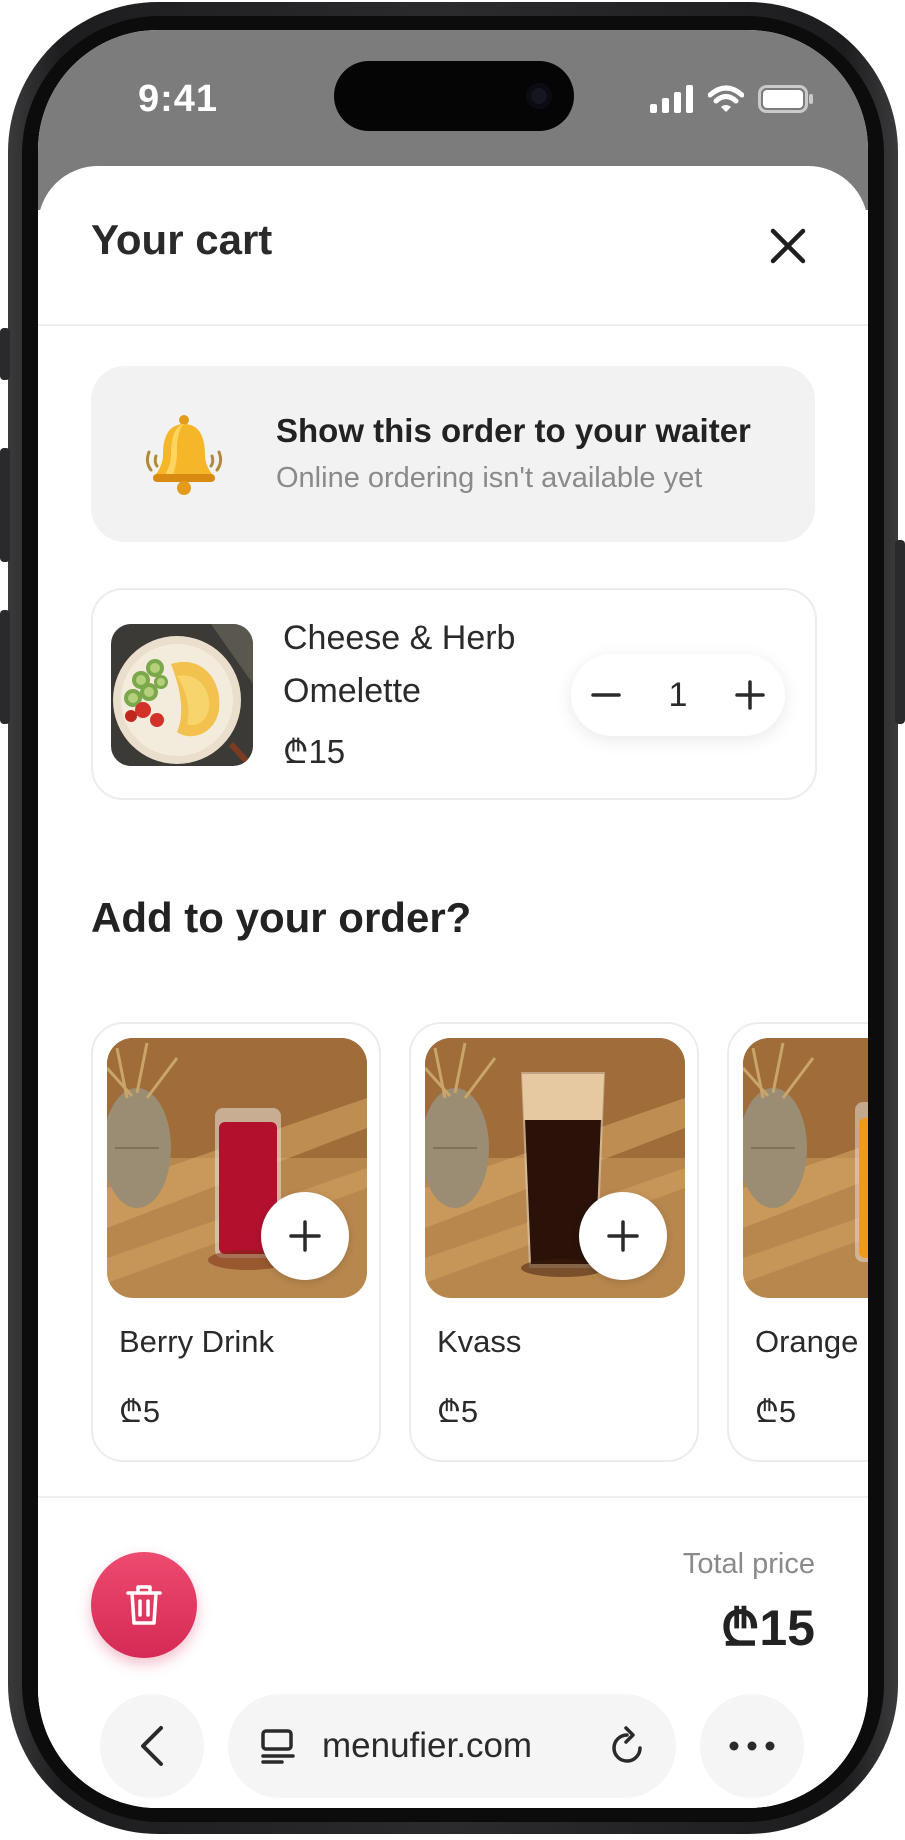 Image resolution: width=905 pixels, height=1840 pixels. I want to click on footer-divider, so click(453, 1497).